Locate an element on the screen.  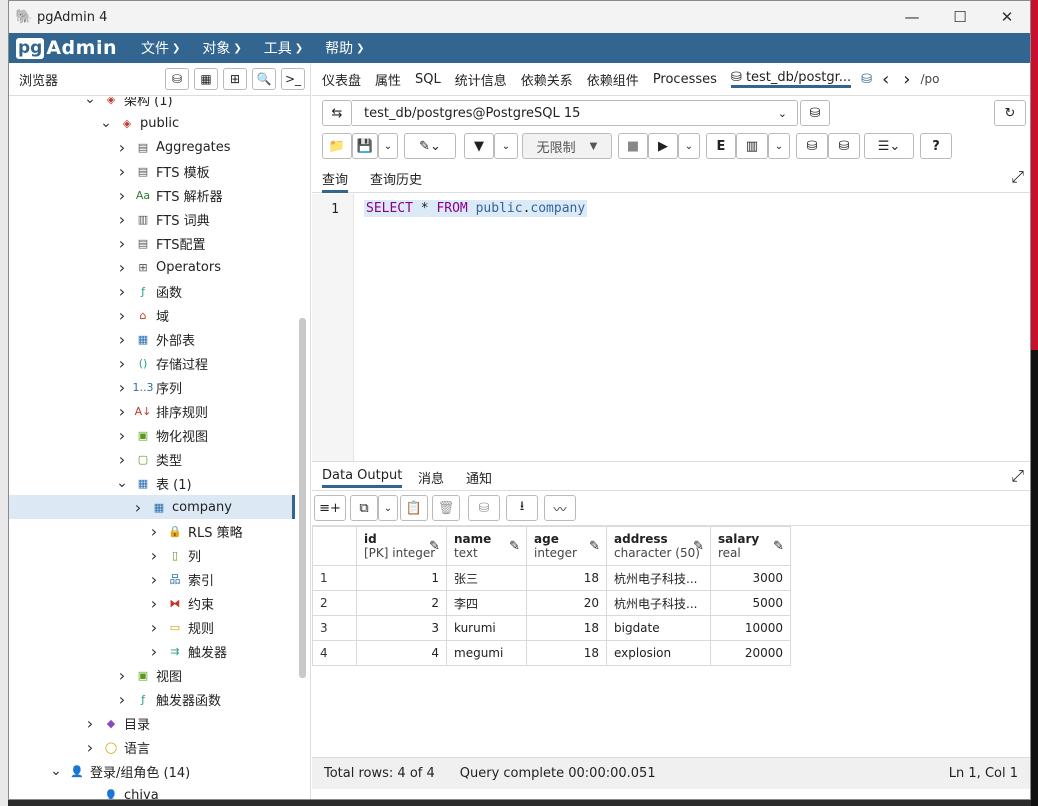
explain-icon: E is located at coordinates (721, 146).